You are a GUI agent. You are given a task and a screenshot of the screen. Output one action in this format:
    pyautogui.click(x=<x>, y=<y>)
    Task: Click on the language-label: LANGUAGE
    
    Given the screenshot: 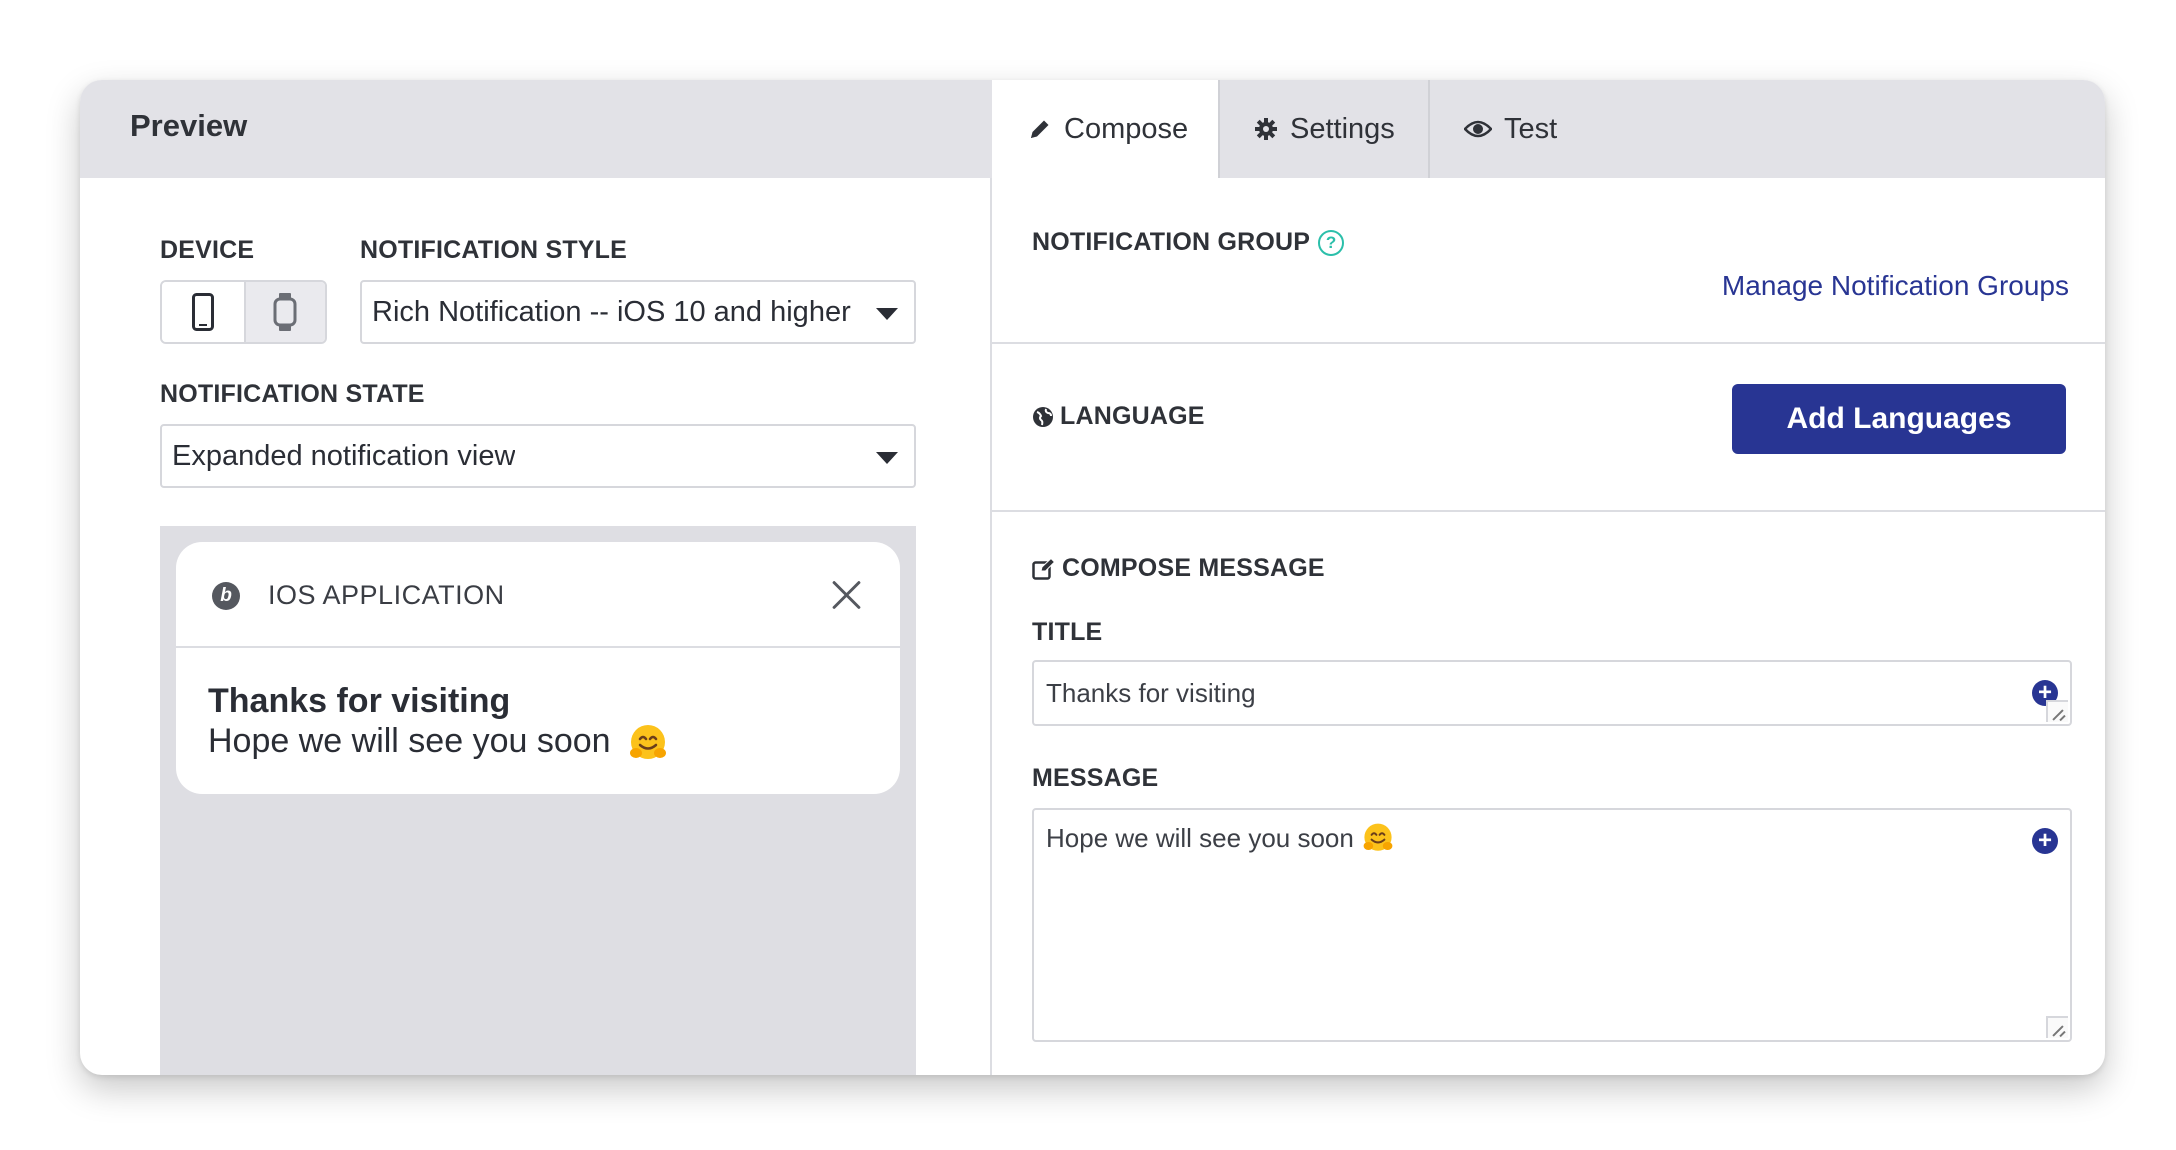 What is the action you would take?
    pyautogui.click(x=1118, y=416)
    